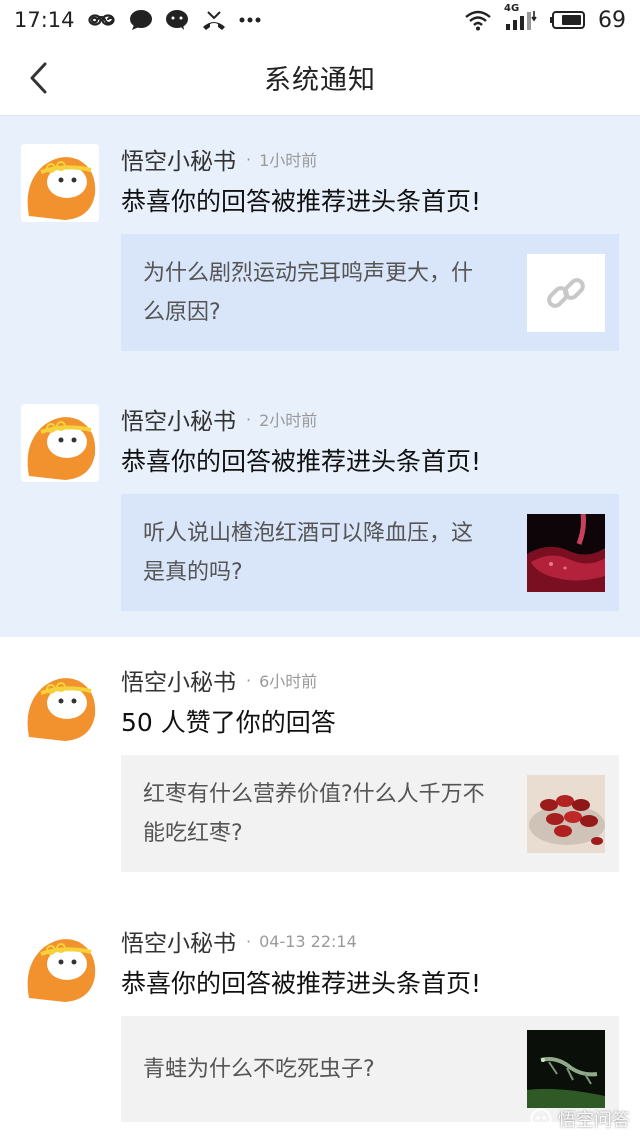 The image size is (640, 1142). Describe the element at coordinates (568, 20) in the screenshot. I see `battery-icon` at that location.